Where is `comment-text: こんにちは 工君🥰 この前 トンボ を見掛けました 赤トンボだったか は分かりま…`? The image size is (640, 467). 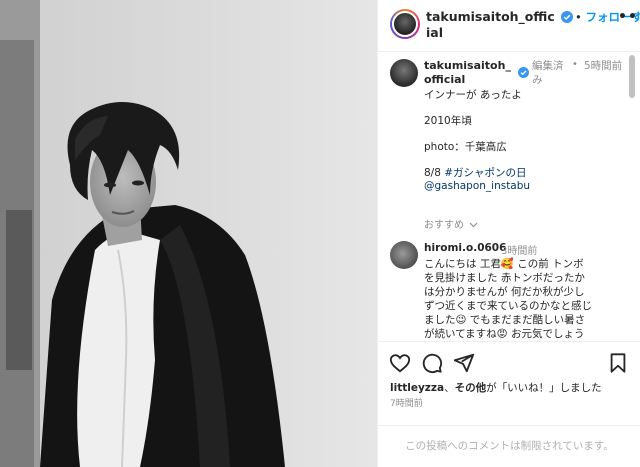
comment-text: こんにちは 工君🥰 この前 トンボ を見掛けました 赤トンボだったか は分かりま… is located at coordinates (524, 299).